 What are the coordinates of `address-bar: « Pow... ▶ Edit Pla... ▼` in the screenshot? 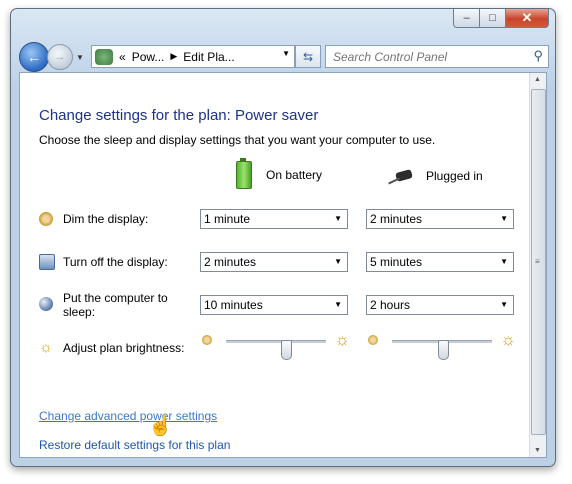 It's located at (193, 56).